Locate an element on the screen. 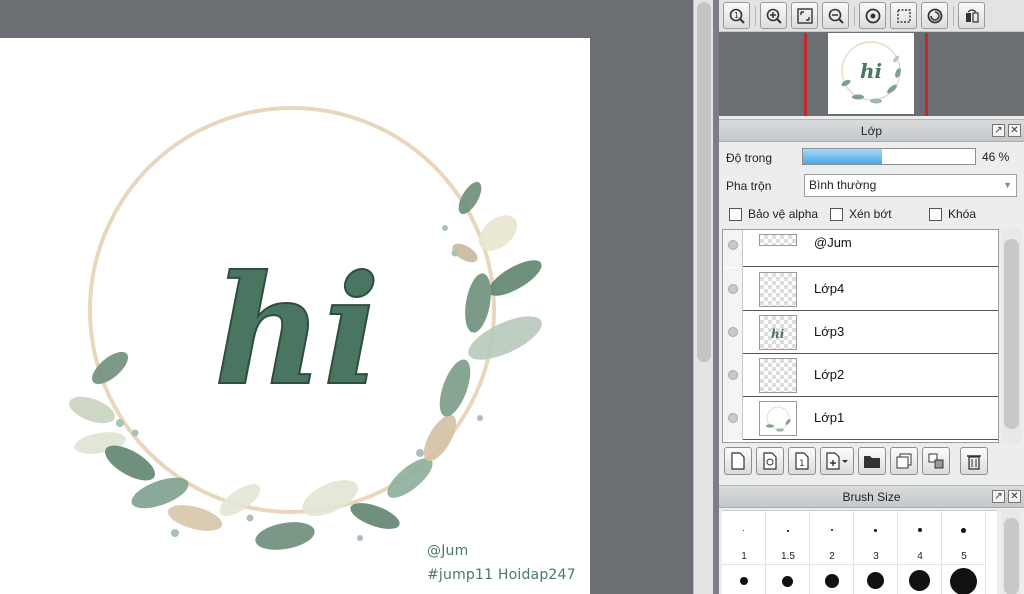 This screenshot has height=594, width=1024. folder-icon is located at coordinates (872, 461).